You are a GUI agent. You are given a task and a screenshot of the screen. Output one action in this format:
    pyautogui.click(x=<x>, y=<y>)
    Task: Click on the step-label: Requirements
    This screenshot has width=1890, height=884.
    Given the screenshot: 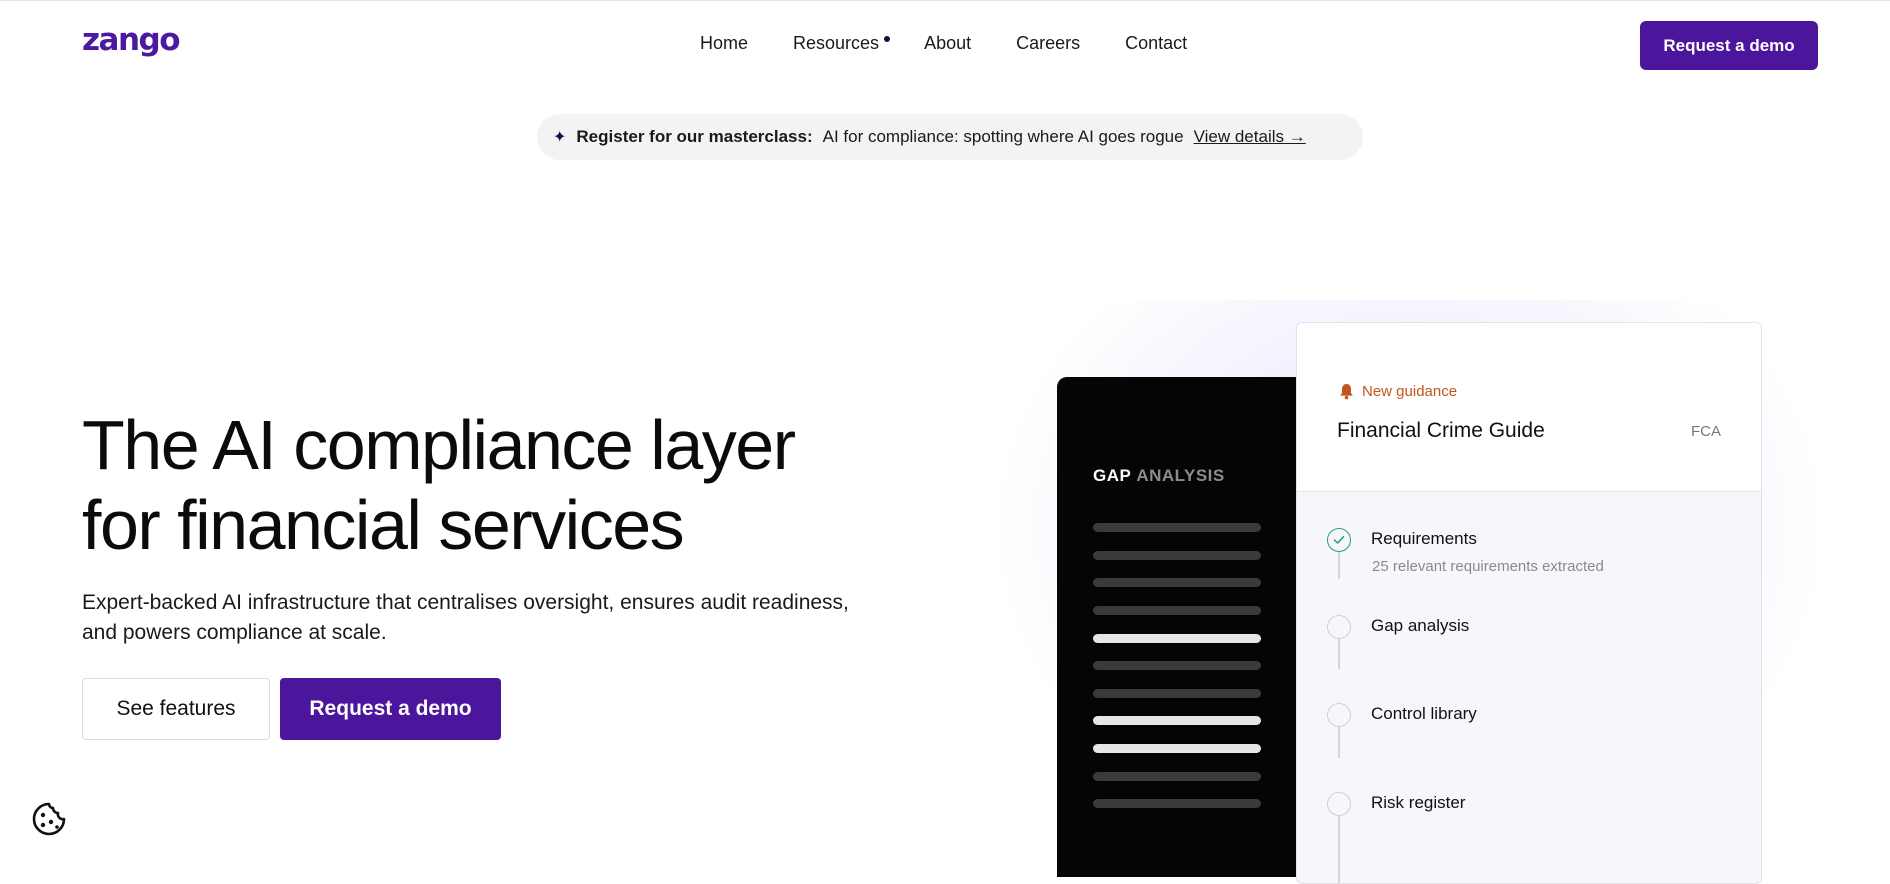 What is the action you would take?
    pyautogui.click(x=1424, y=538)
    